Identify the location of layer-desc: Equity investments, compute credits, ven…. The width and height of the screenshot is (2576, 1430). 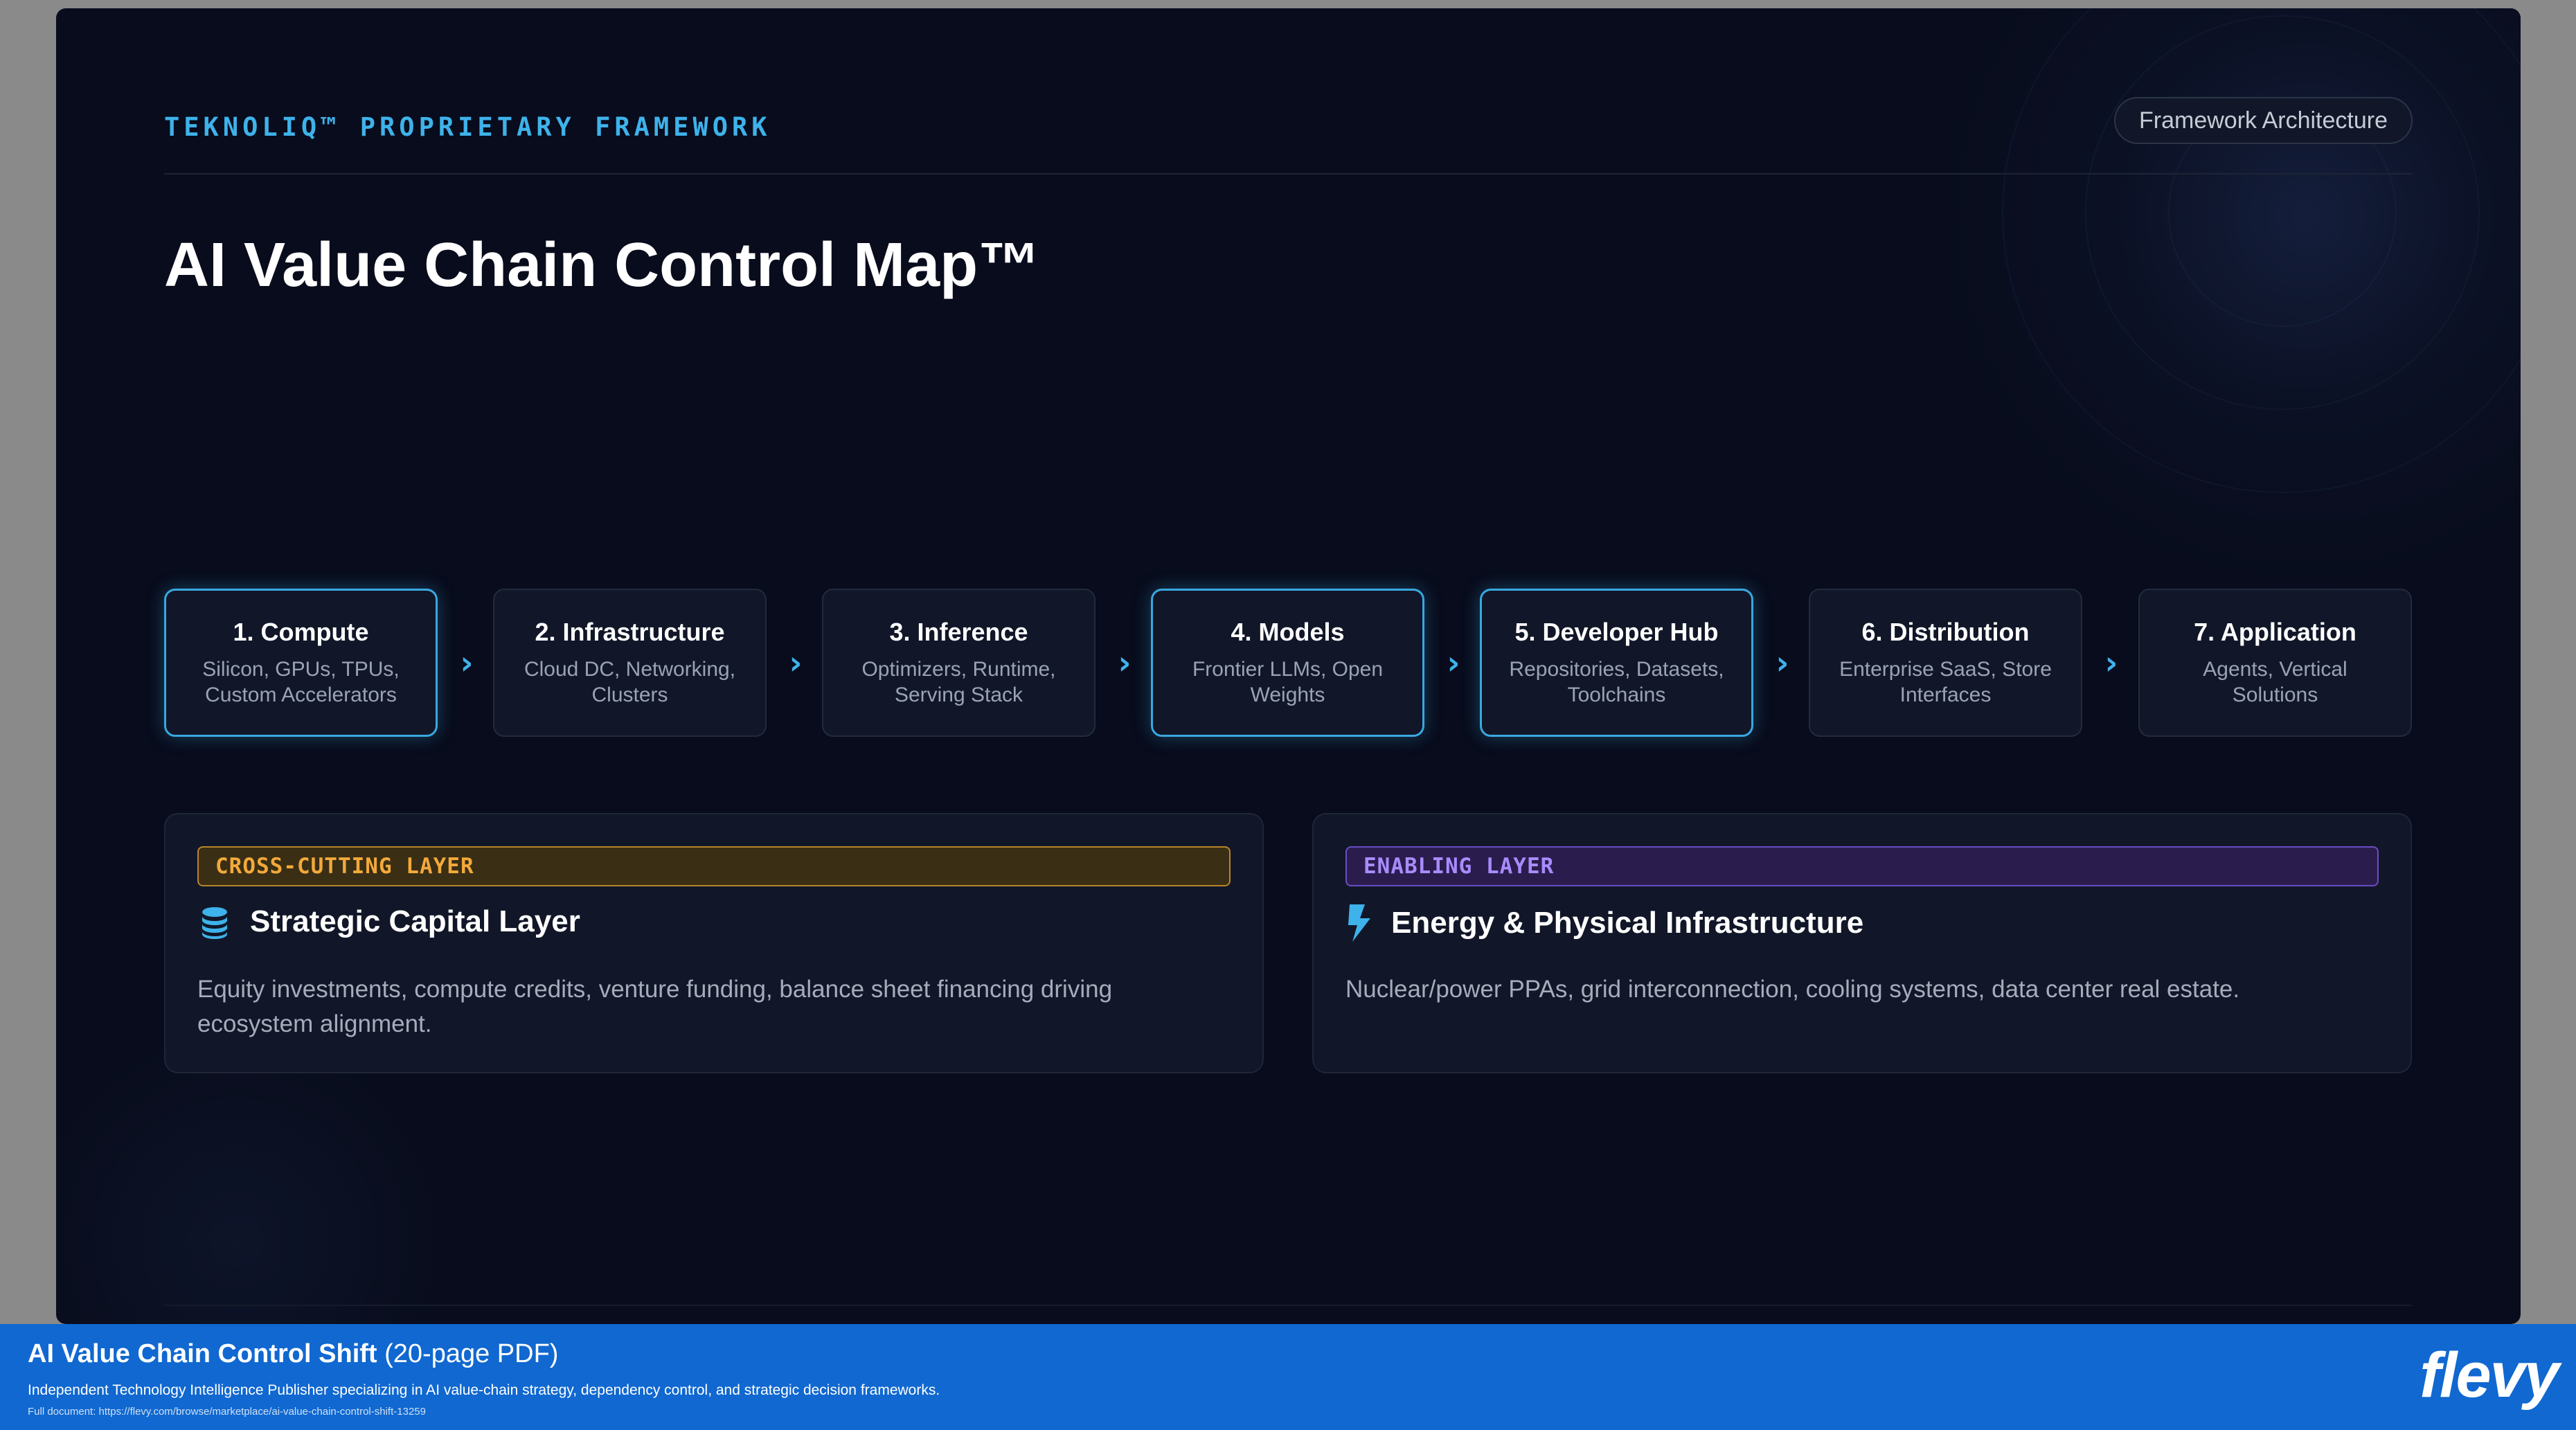
(655, 1006).